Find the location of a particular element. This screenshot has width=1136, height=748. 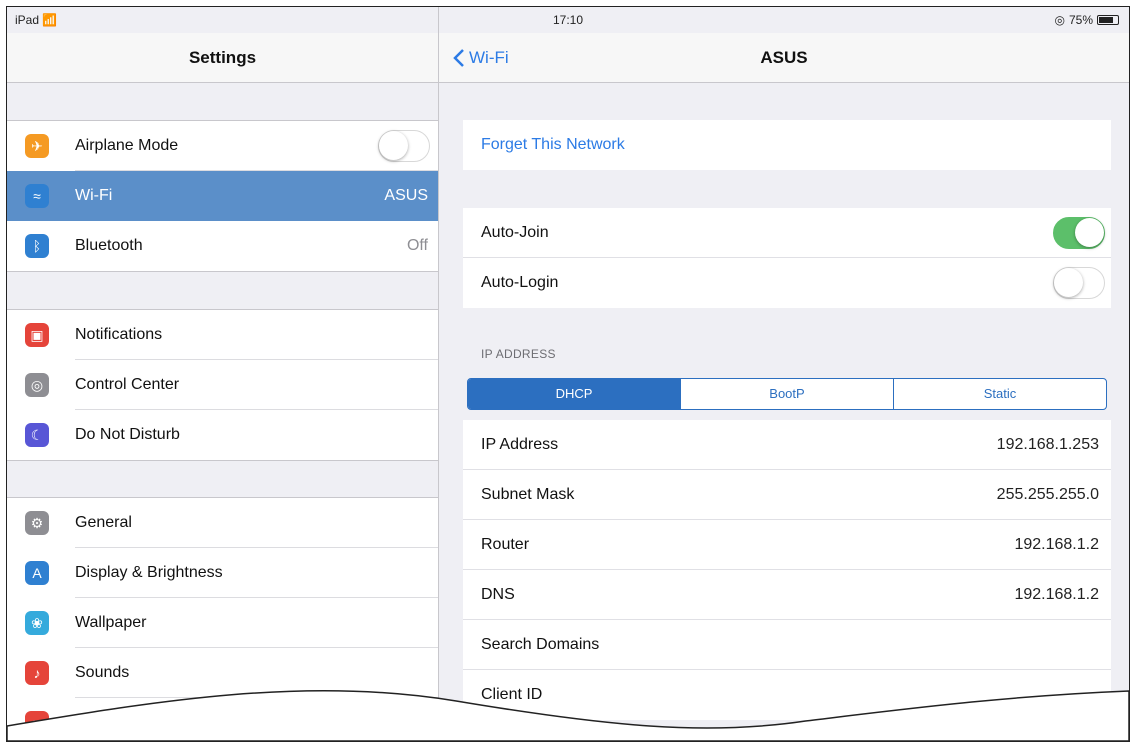

ip-row-value: 192.168.1.253 is located at coordinates (1047, 444).